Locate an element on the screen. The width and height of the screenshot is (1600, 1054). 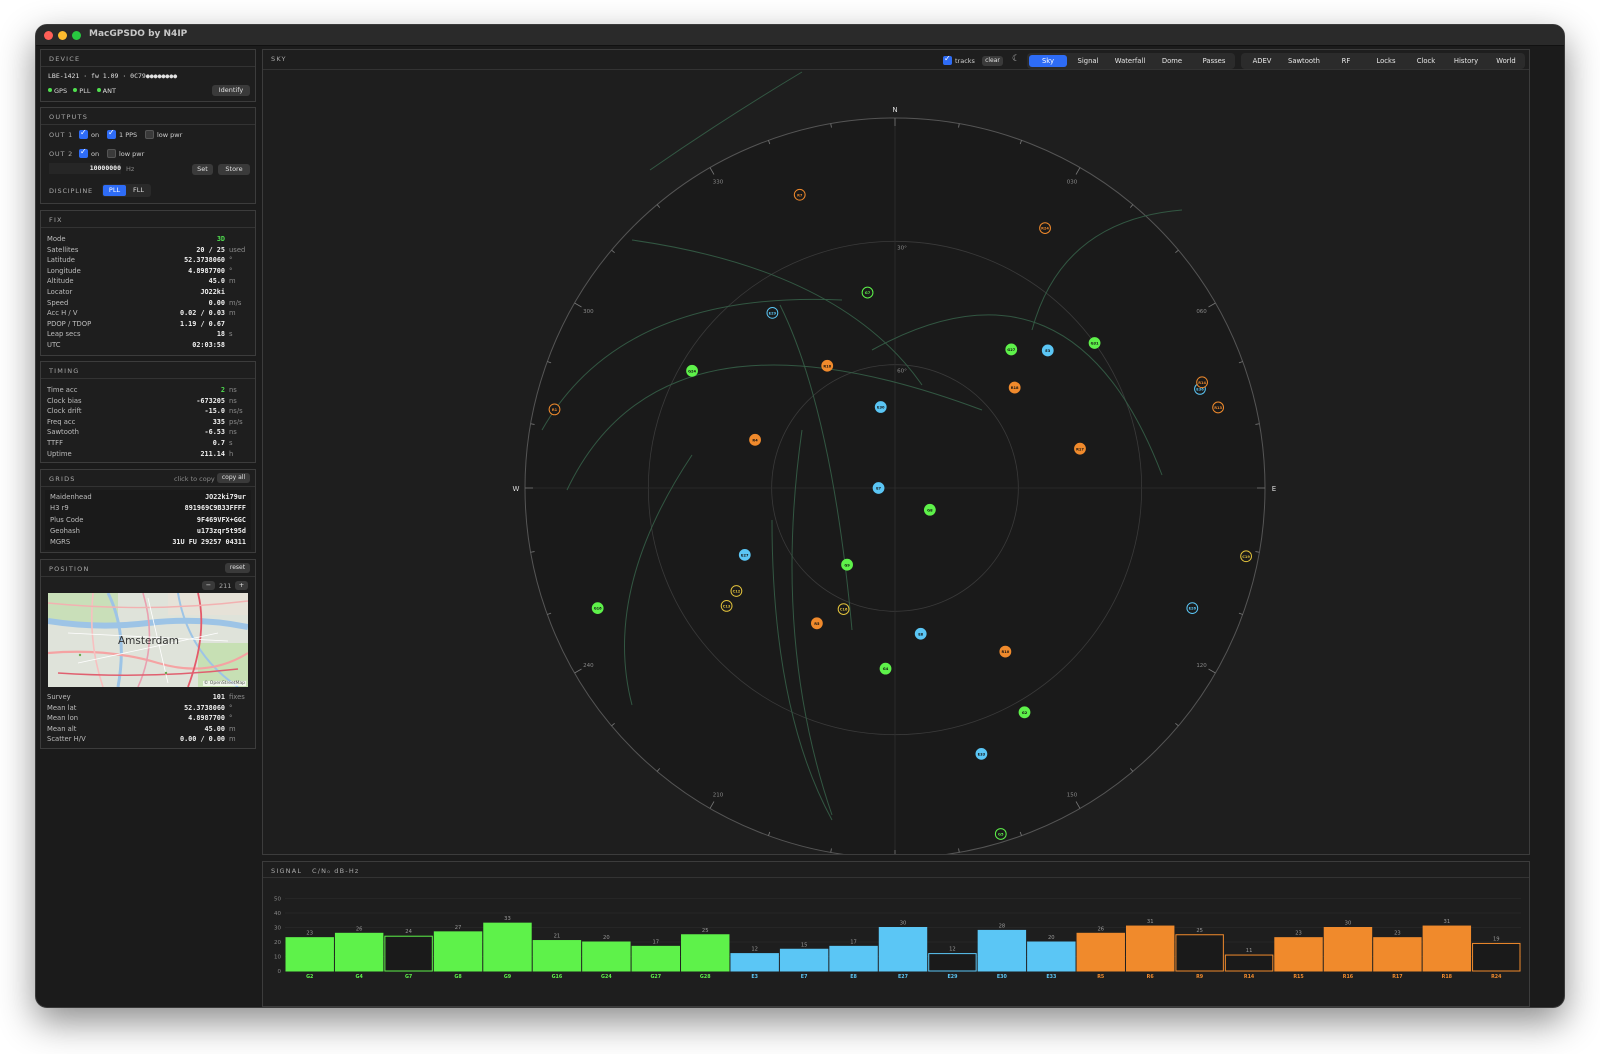
signal-bar-R24 is located at coordinates (1496, 957).